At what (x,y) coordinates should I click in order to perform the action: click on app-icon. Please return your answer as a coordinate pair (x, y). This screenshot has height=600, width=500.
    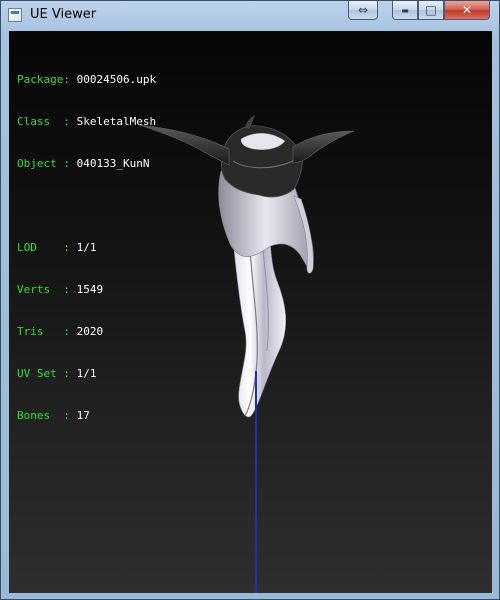
    Looking at the image, I should click on (15, 15).